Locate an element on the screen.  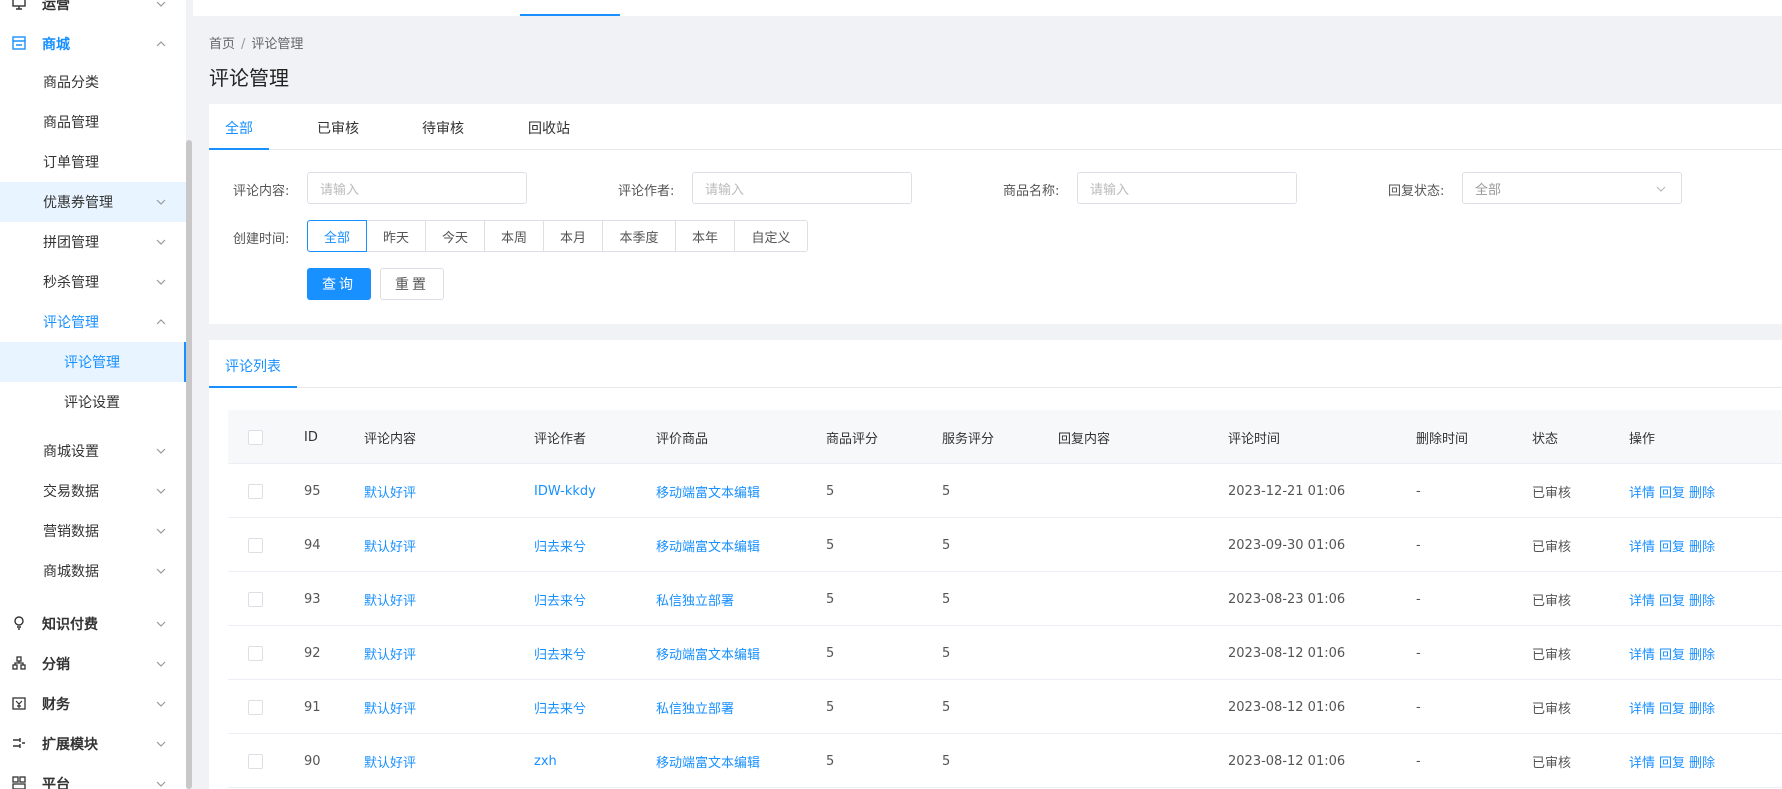
sidebar-item-marketing-data: 营销数据 is located at coordinates (93, 531).